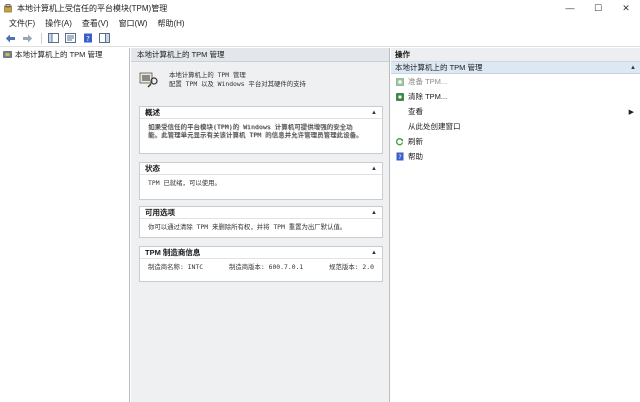 The image size is (640, 402). I want to click on manufacturer-row: 制造商名称: INTC 制造商版本: 600.7.0.1 规范版本: 2.0, so click(261, 267).